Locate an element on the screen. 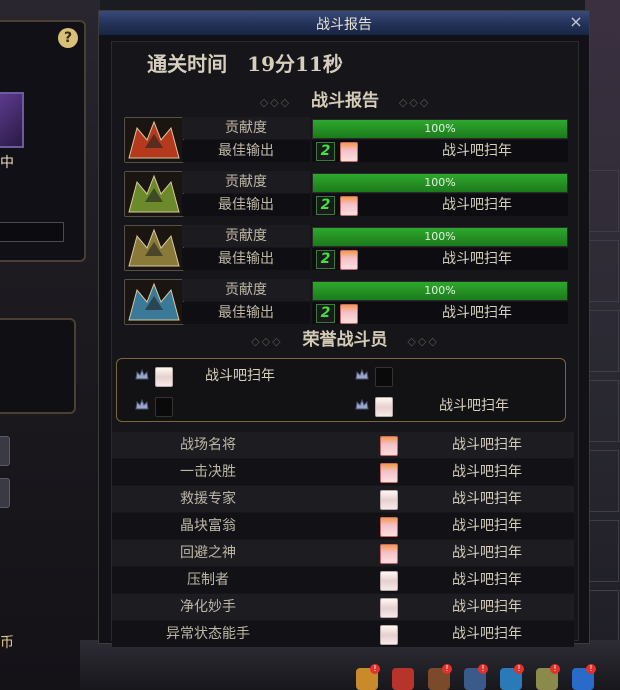 The width and height of the screenshot is (620, 690). award-row: 异常状态能手 战斗吧扫年 is located at coordinates (343, 634).